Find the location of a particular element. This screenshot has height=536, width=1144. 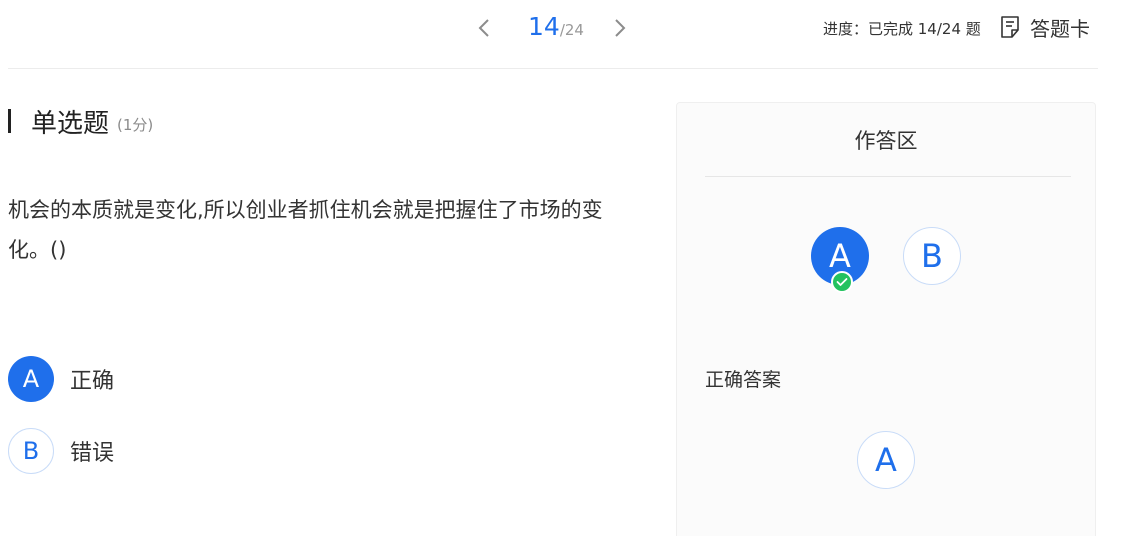

header-divider is located at coordinates (553, 68).